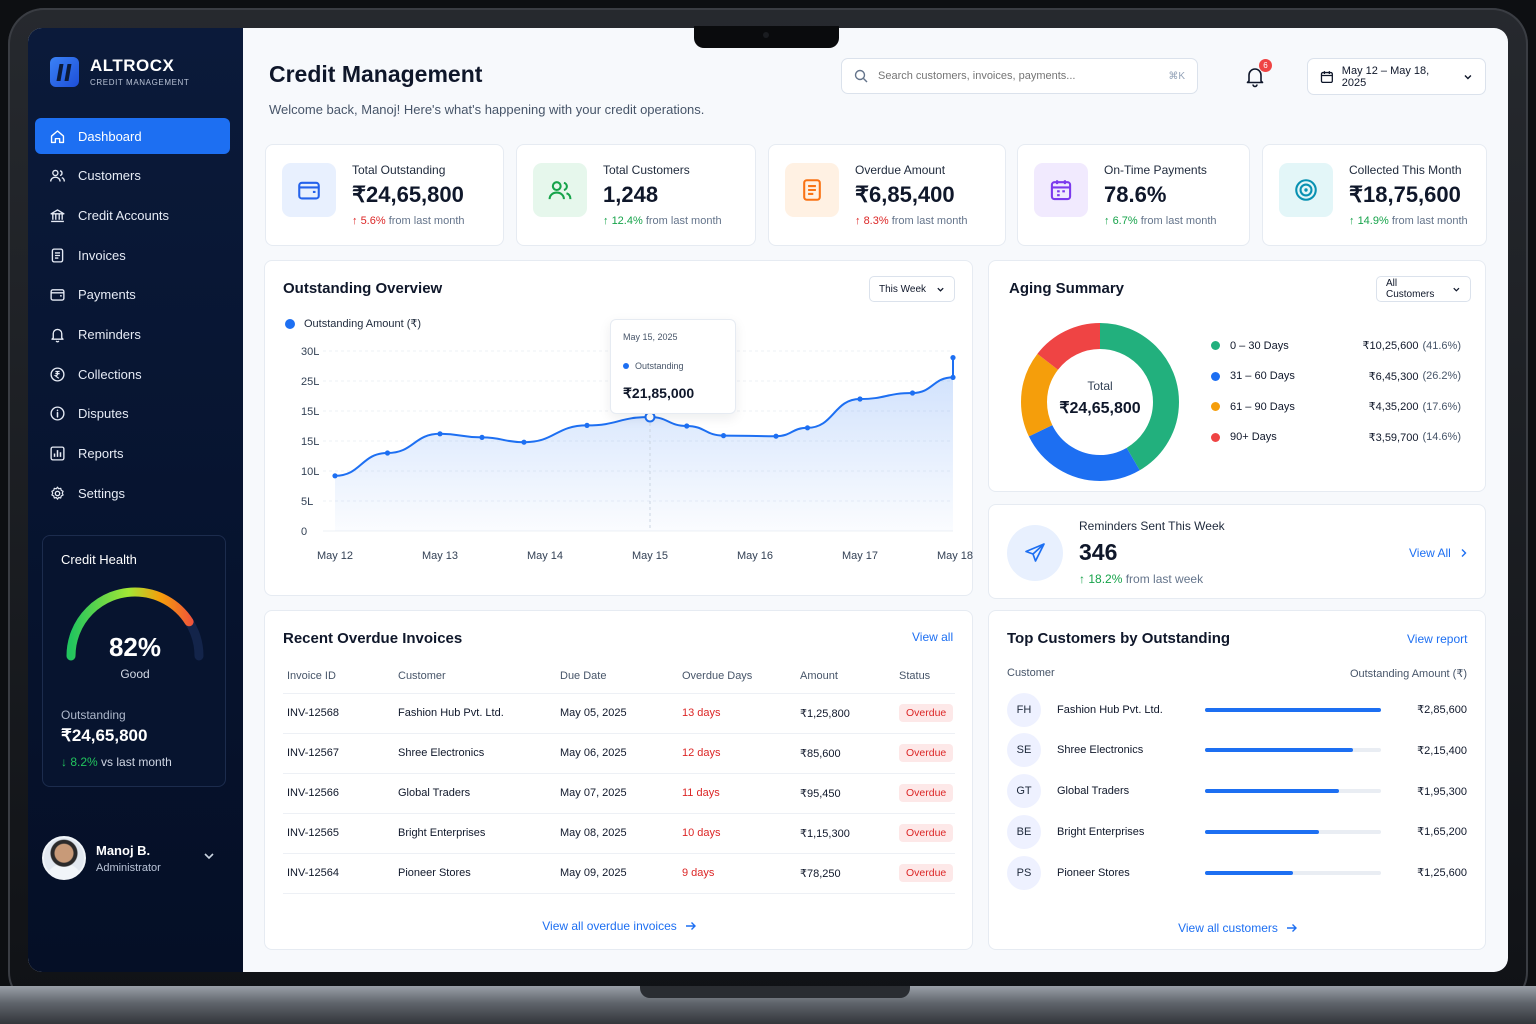 The image size is (1536, 1024). I want to click on outstanding-bar, so click(1293, 791).